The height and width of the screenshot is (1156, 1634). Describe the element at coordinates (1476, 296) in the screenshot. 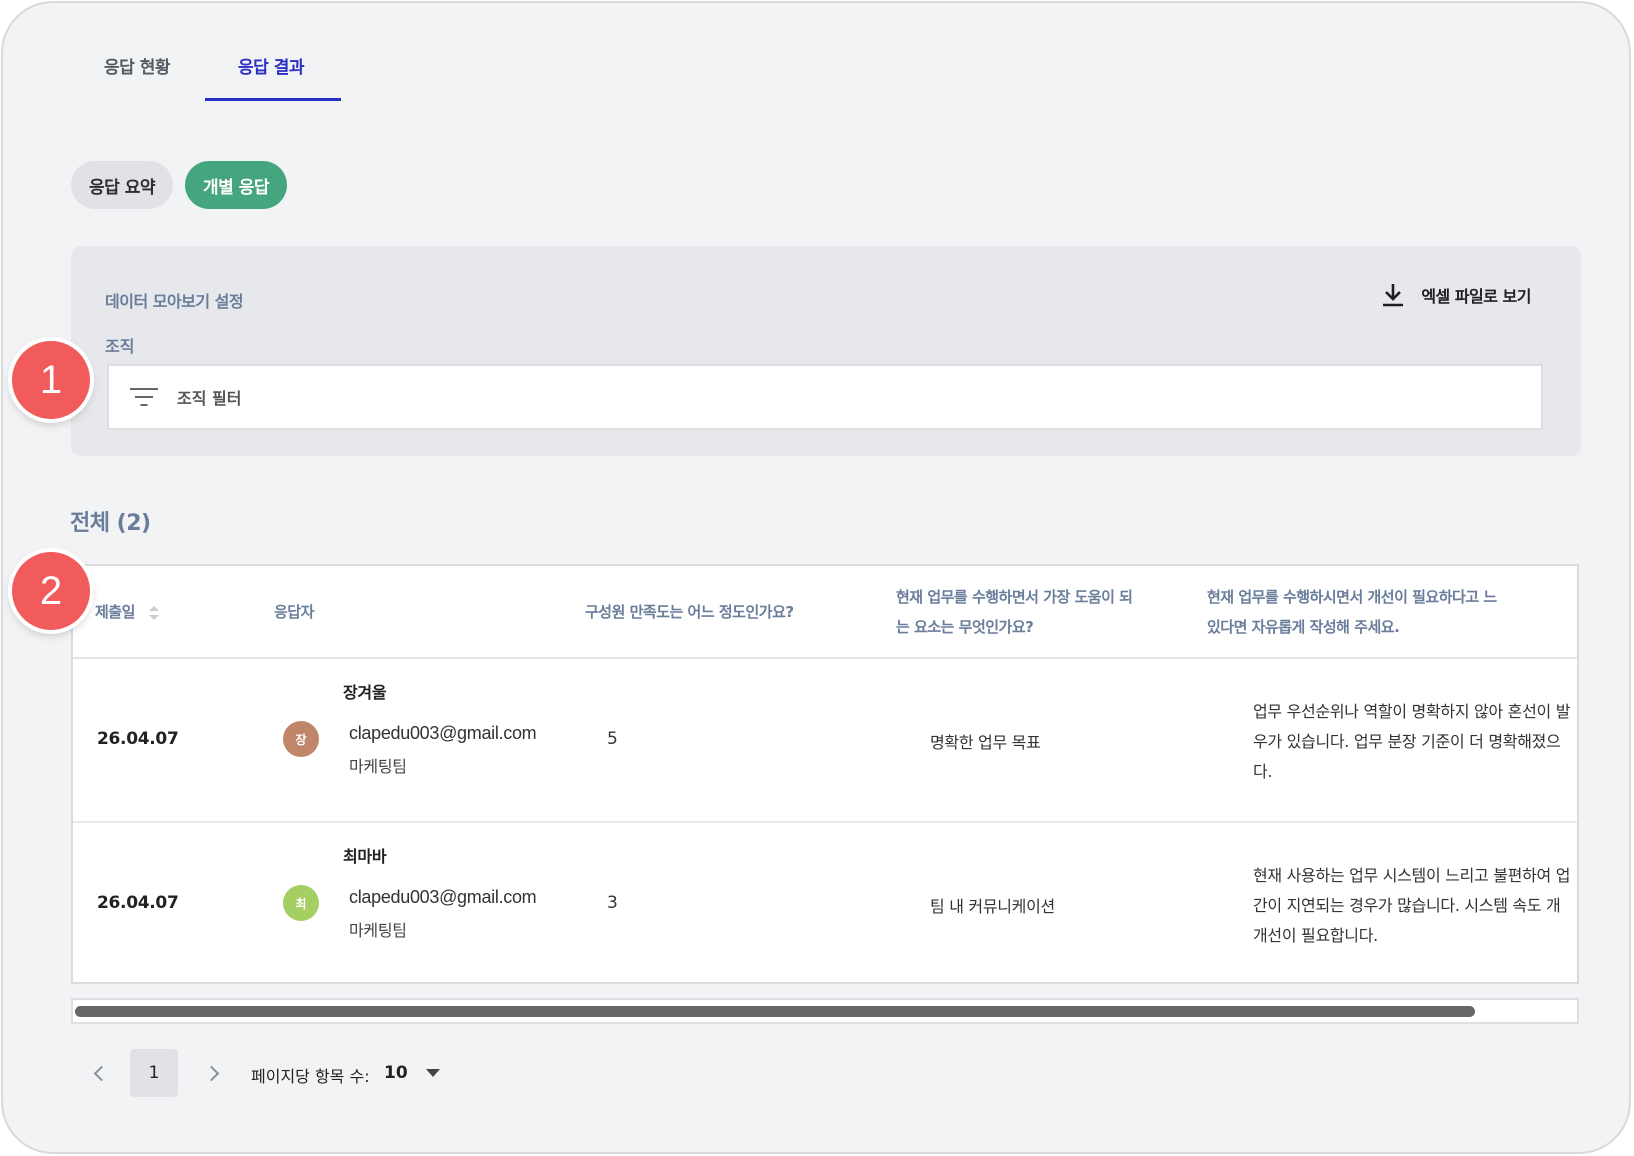

I see `excel-export-label: 엑셀 파일로 보기` at that location.